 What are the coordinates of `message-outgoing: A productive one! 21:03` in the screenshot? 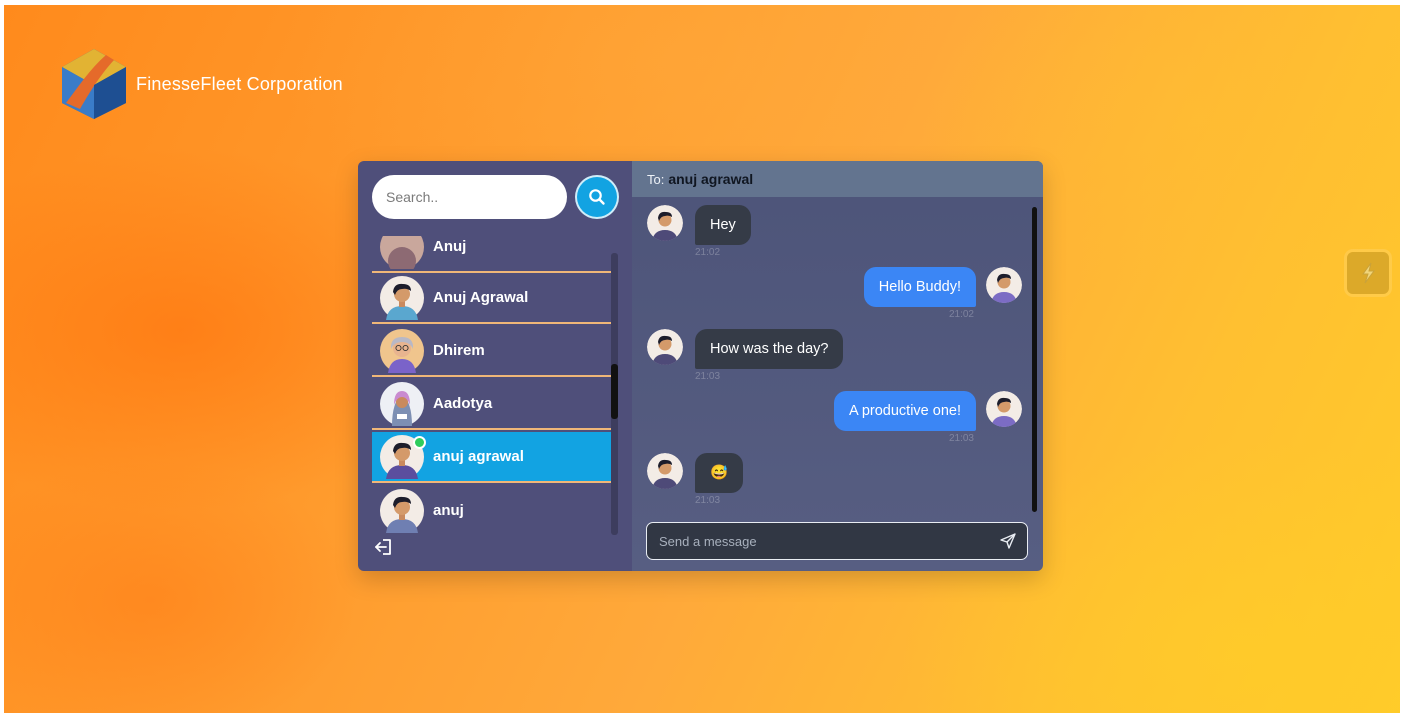 It's located at (927, 417).